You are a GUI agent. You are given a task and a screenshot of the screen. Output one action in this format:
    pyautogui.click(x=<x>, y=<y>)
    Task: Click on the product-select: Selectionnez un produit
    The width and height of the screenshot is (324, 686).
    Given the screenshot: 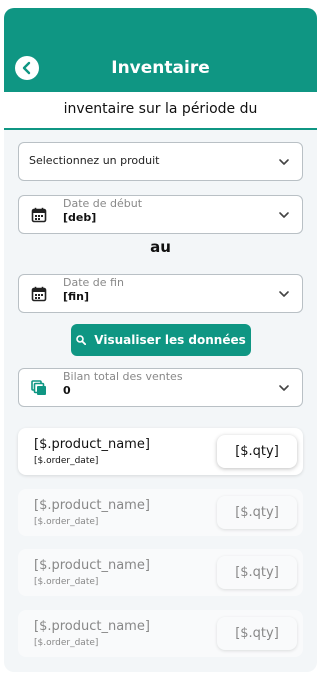 What is the action you would take?
    pyautogui.click(x=160, y=161)
    